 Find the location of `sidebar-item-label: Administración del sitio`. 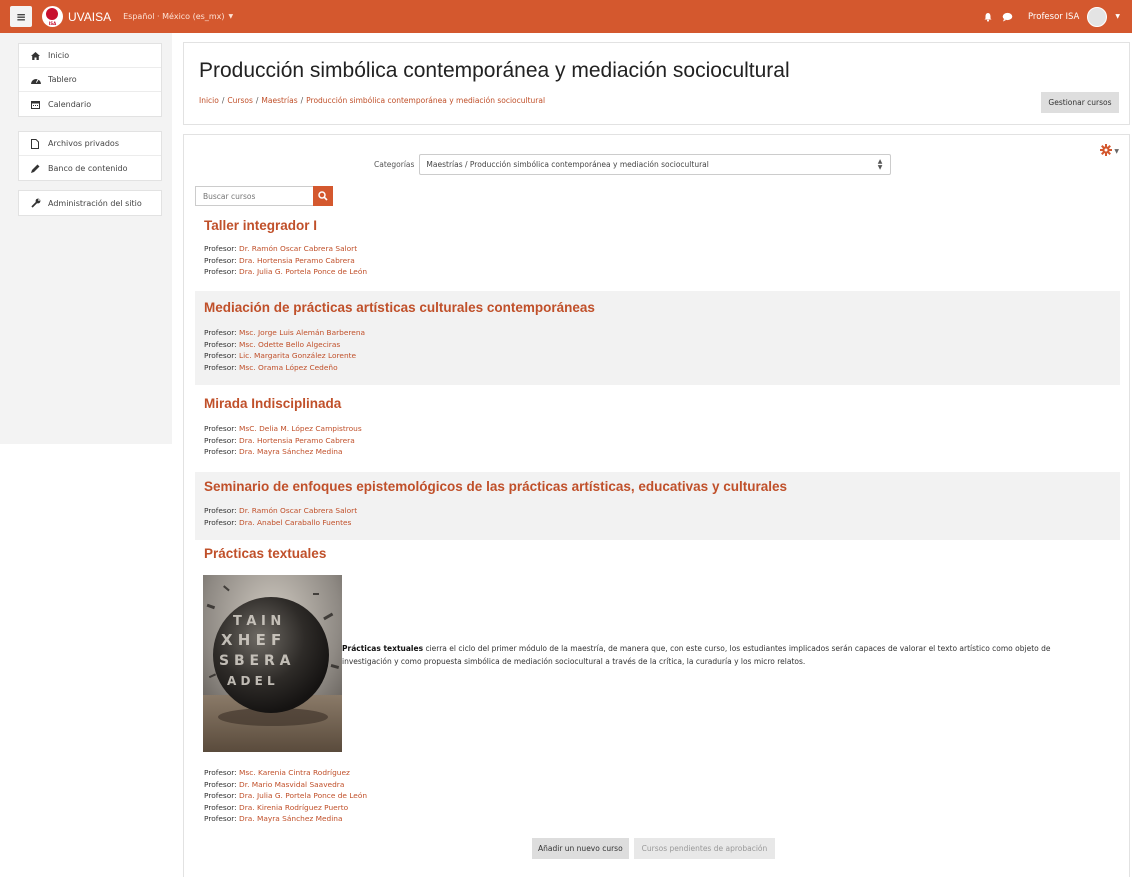

sidebar-item-label: Administración del sitio is located at coordinates (95, 203).